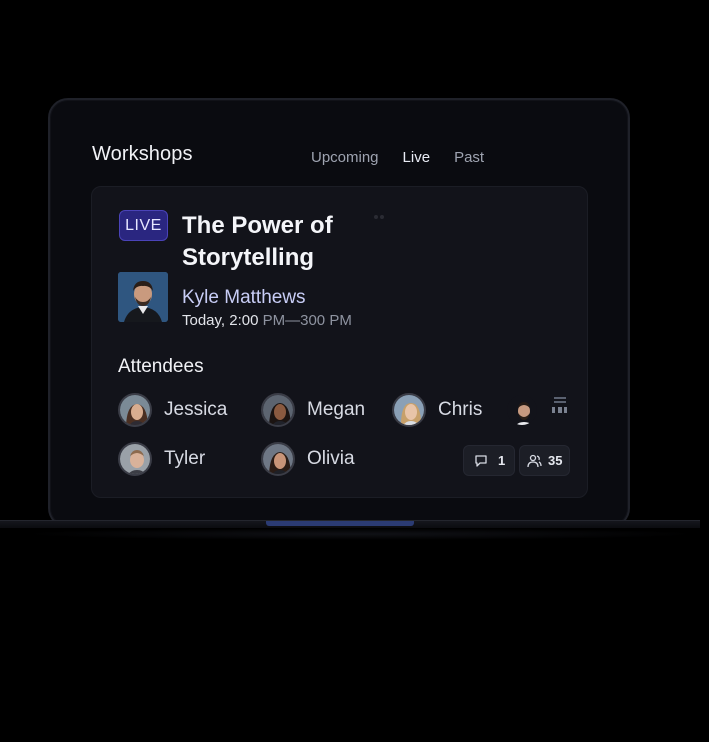  Describe the element at coordinates (331, 458) in the screenshot. I see `attendee-name: Olivia` at that location.